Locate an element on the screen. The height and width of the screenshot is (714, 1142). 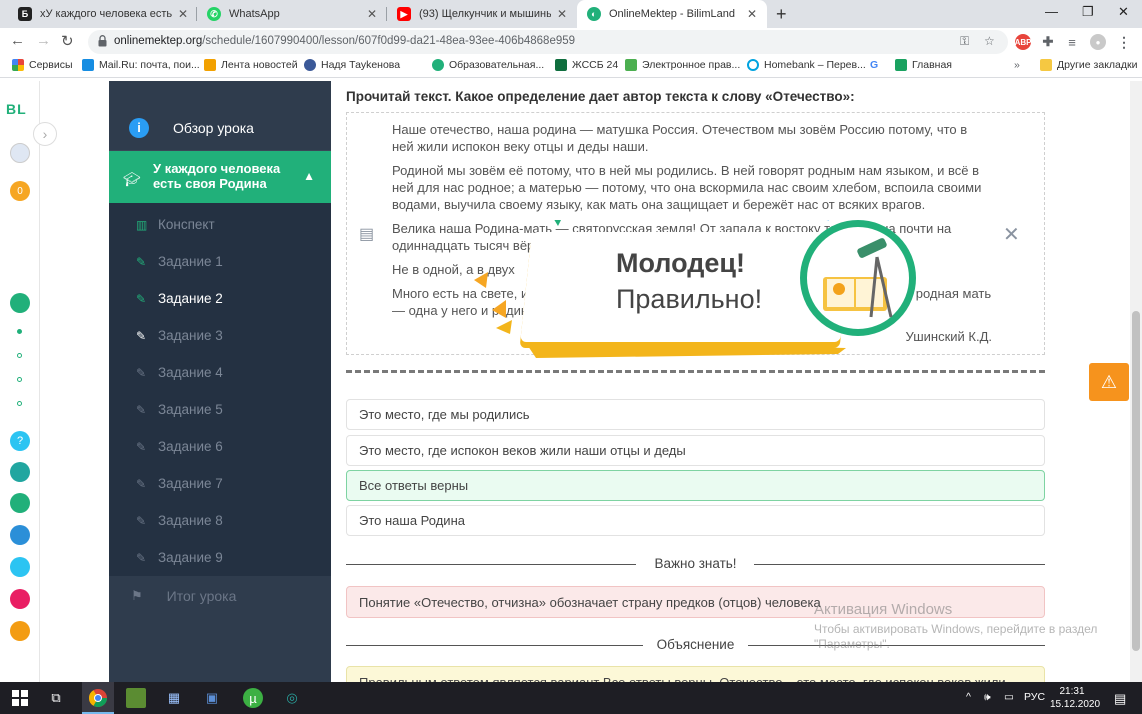
minecraft-icon is located at coordinates (136, 698).